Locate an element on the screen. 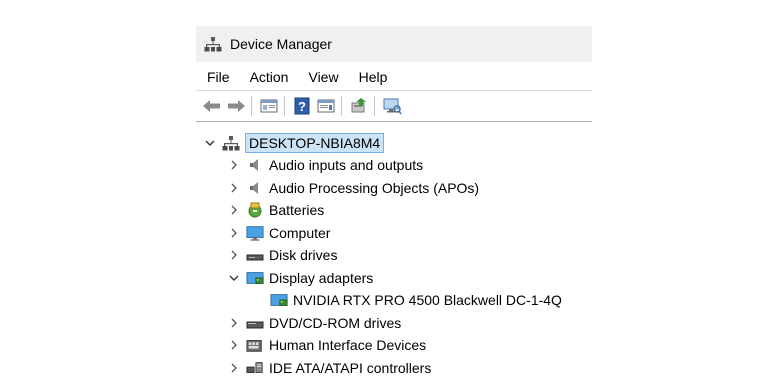 The width and height of the screenshot is (776, 386). tree-item-child: NVIDIA RTX PRO 4500 Blackwell DC-1-4Q is located at coordinates (416, 300).